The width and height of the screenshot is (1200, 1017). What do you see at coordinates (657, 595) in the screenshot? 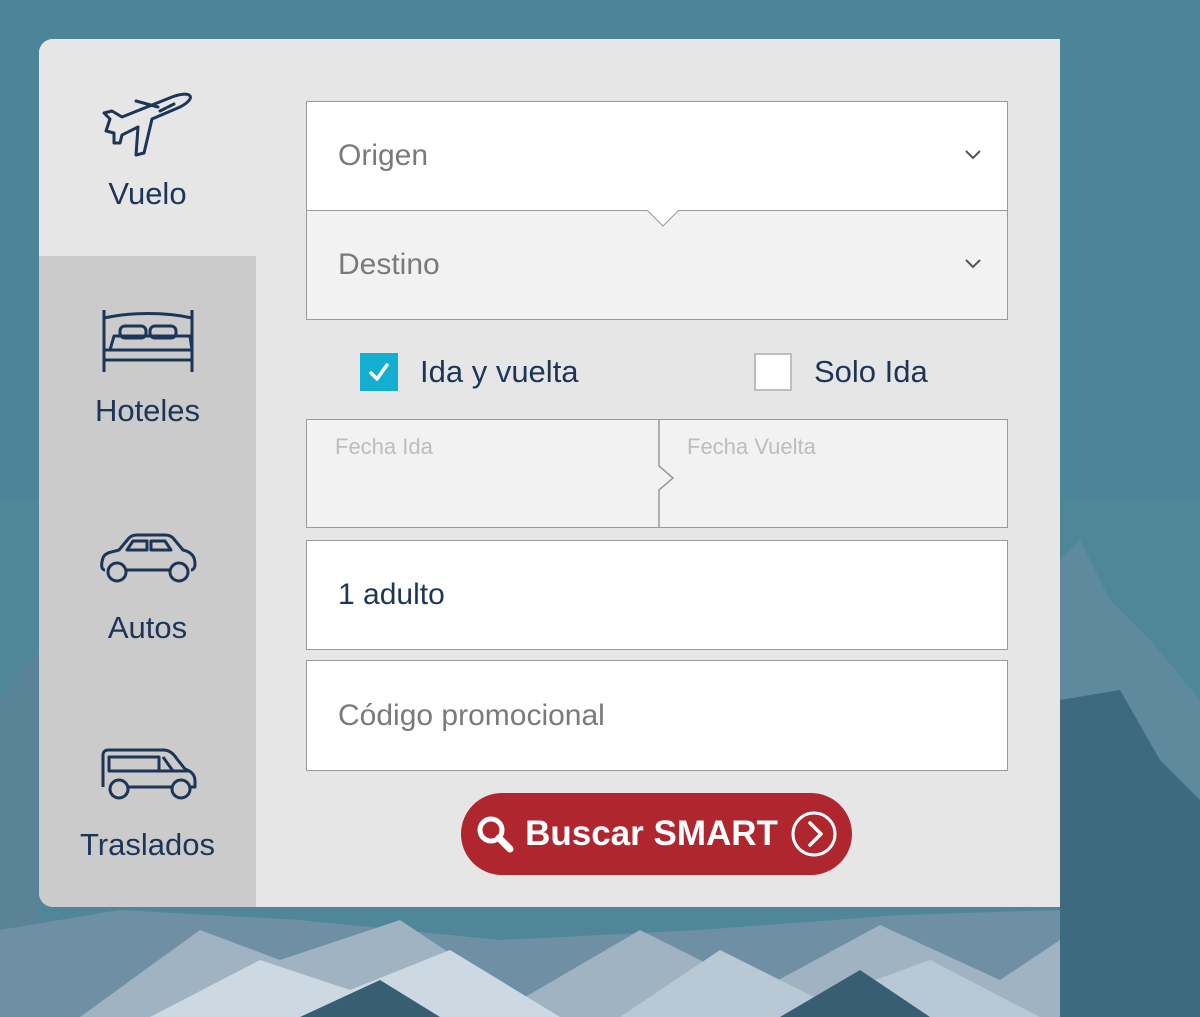
I see `passengers-selector: 1 adulto` at bounding box center [657, 595].